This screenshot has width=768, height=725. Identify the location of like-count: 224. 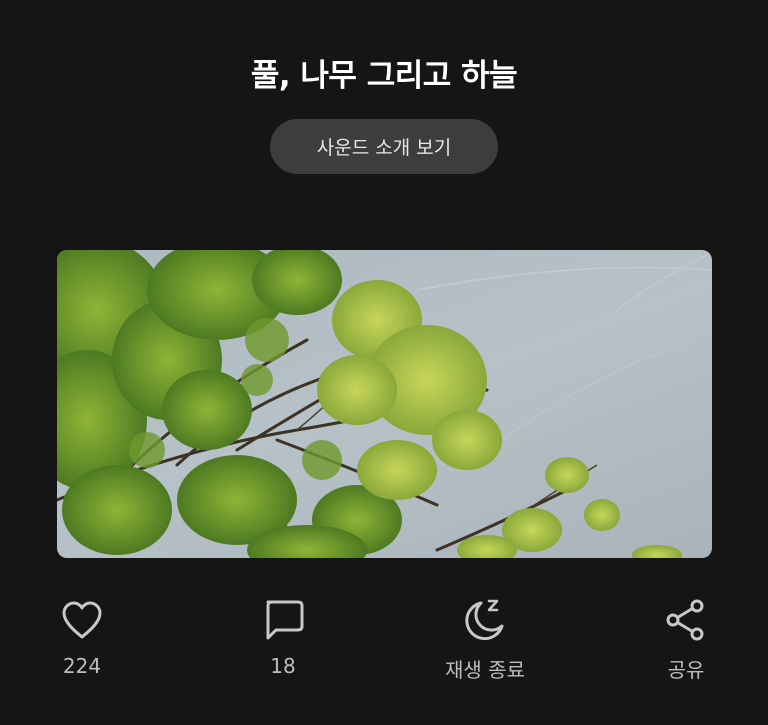
(82, 666).